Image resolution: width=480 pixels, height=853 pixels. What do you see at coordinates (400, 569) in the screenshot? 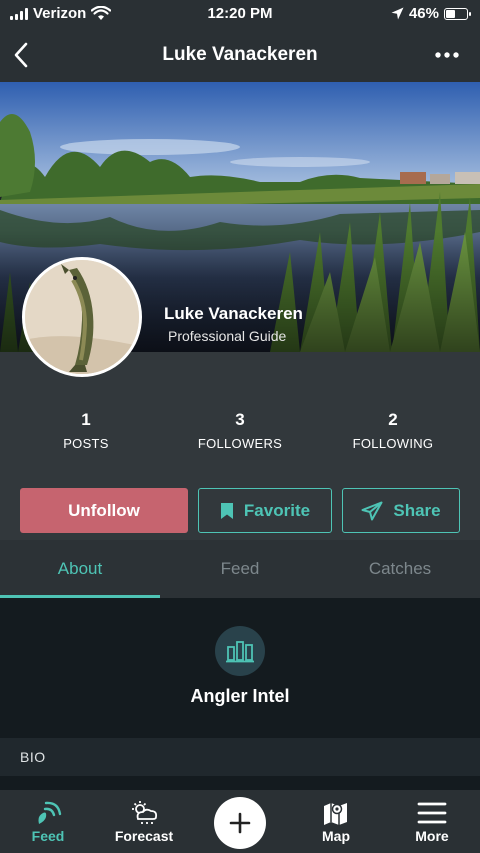
I see `tab-catches: Catches` at bounding box center [400, 569].